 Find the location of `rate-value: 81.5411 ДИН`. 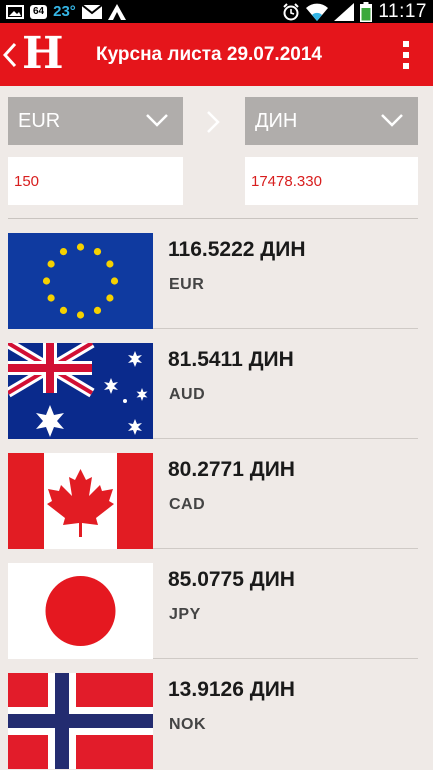

rate-value: 81.5411 ДИН is located at coordinates (231, 359).